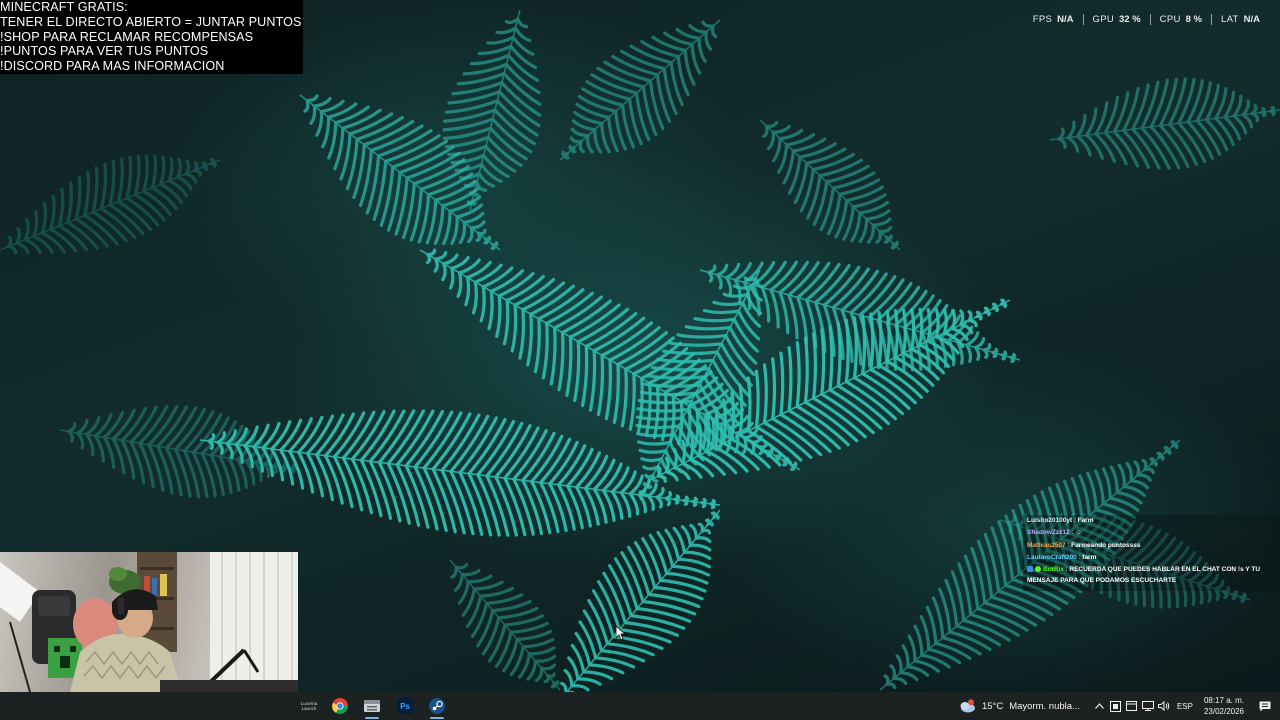 The image size is (1280, 720). I want to click on taskbar-app-file-explorer, so click(372, 706).